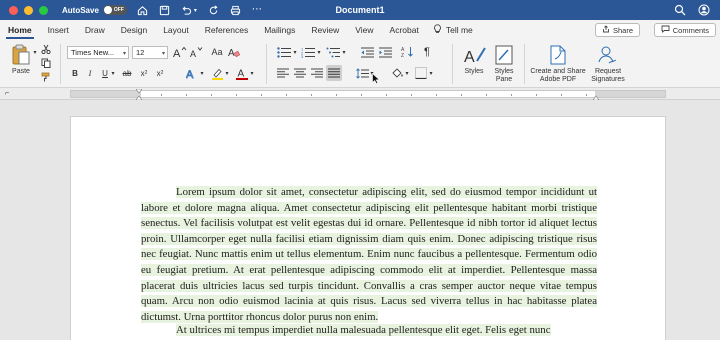 The height and width of the screenshot is (340, 720). Describe the element at coordinates (295, 52) in the screenshot. I see `bullets-dropdown-icon: ▾` at that location.